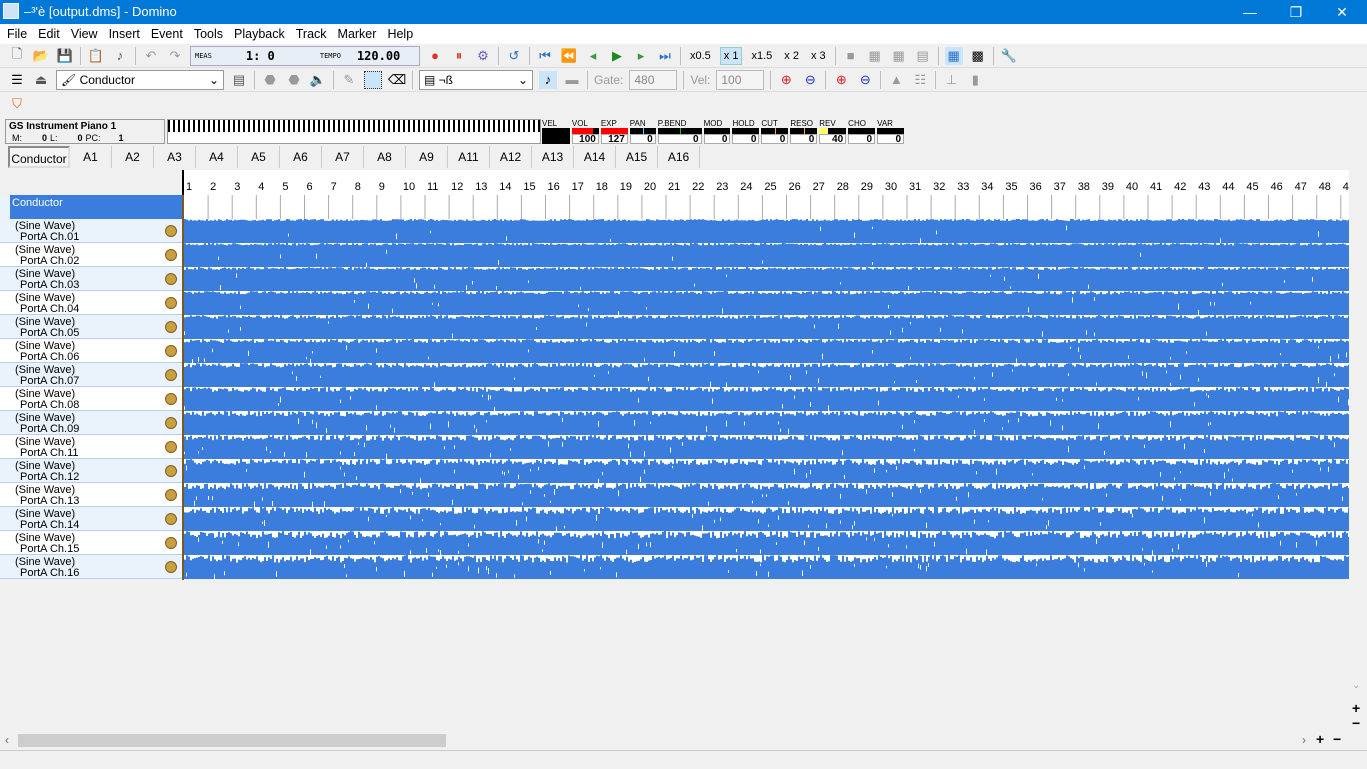 This screenshot has height=769, width=1367. What do you see at coordinates (217, 157) in the screenshot?
I see `tab-a4: A4` at bounding box center [217, 157].